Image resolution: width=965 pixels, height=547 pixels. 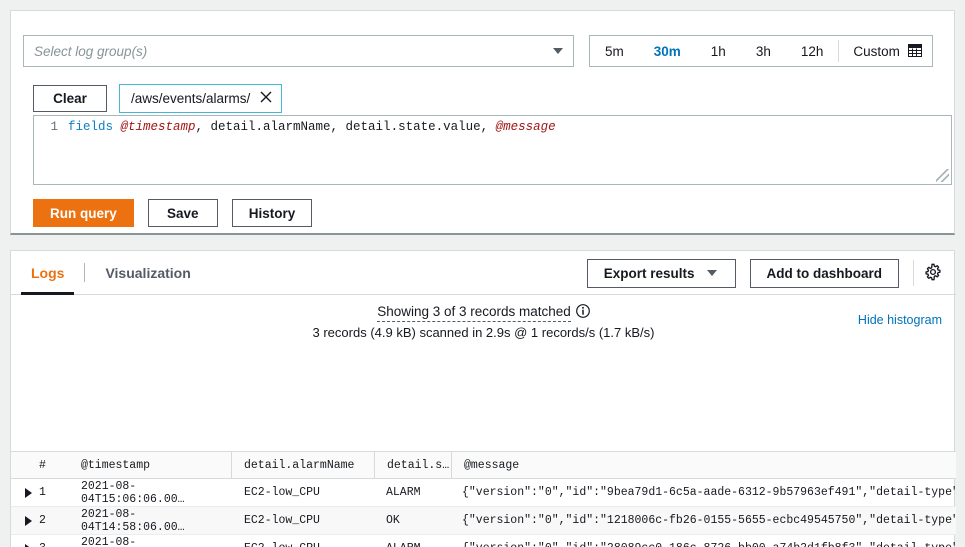 I want to click on time-range-1h: 1h, so click(x=718, y=51).